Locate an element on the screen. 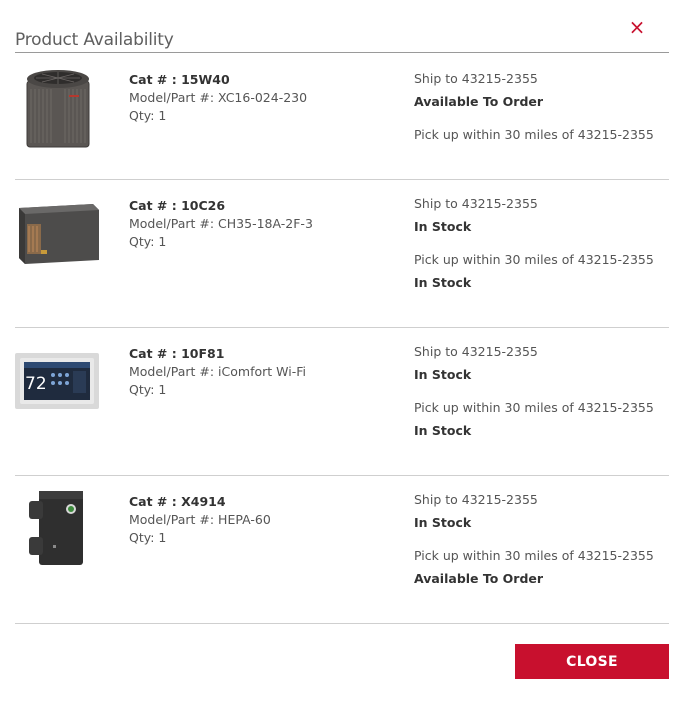  thermostat-reading: 72 is located at coordinates (36, 384).